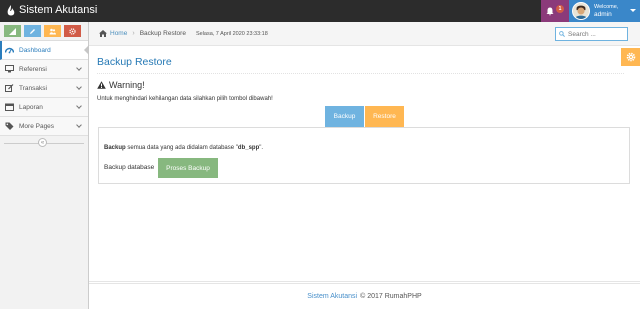 The image size is (640, 309). What do you see at coordinates (562, 34) in the screenshot?
I see `search-icon` at bounding box center [562, 34].